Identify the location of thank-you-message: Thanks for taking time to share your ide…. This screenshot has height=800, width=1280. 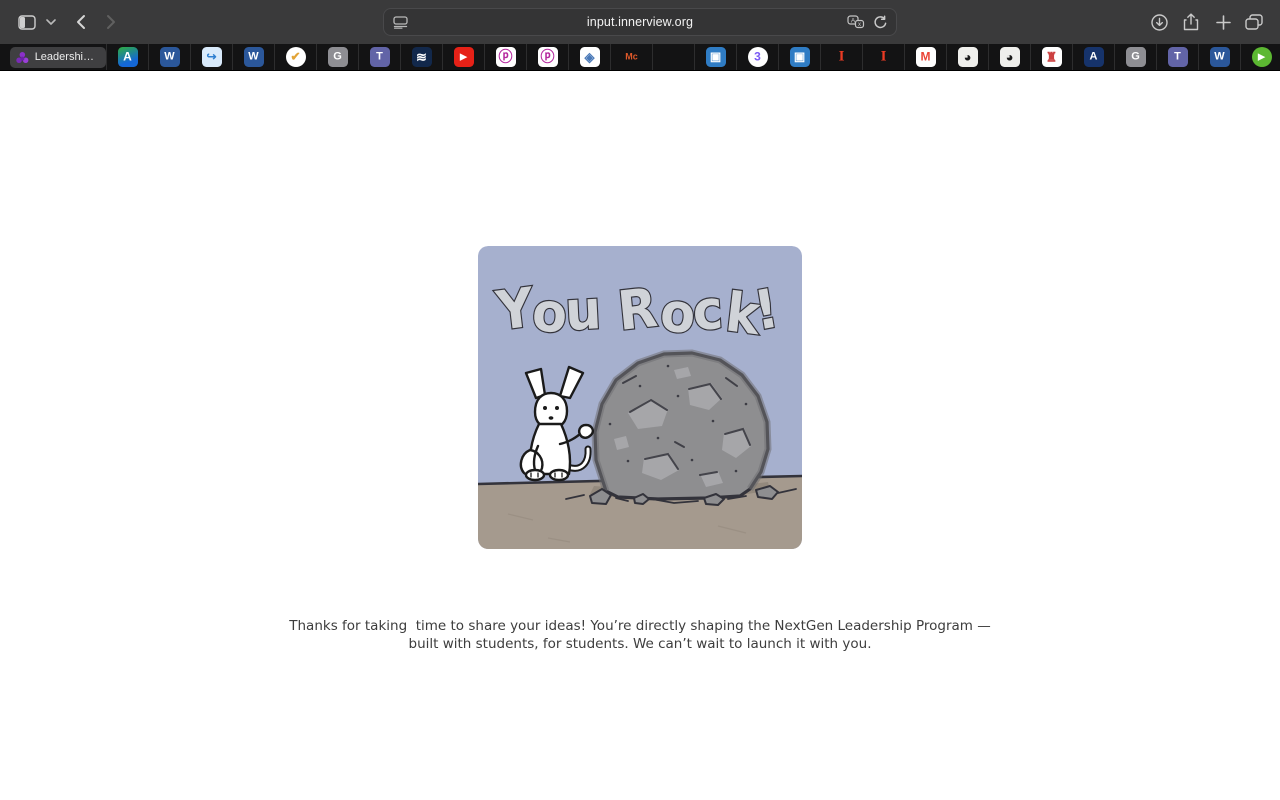
(642, 635).